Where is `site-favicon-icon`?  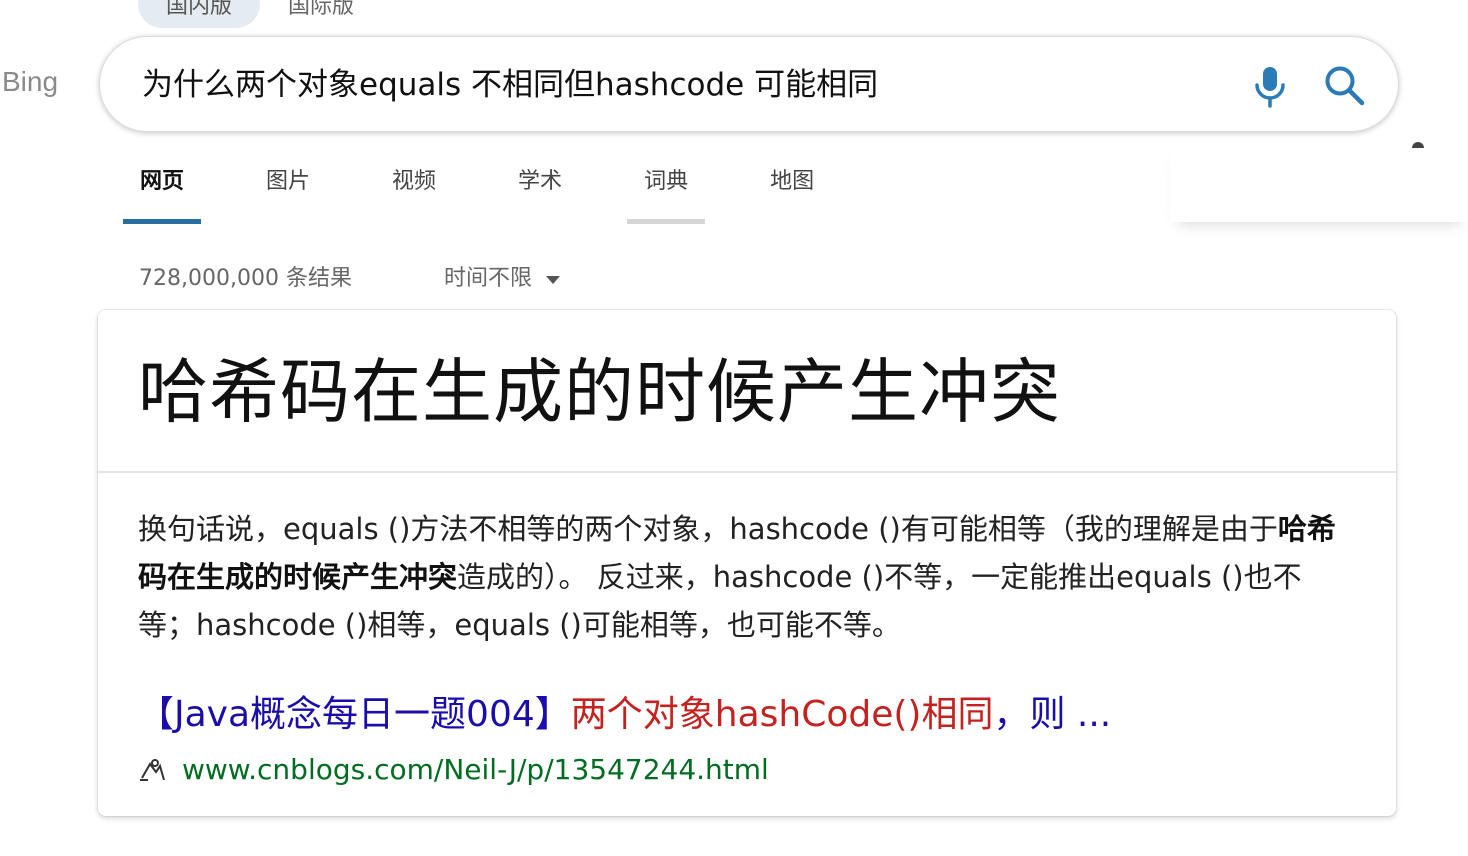 site-favicon-icon is located at coordinates (152, 770).